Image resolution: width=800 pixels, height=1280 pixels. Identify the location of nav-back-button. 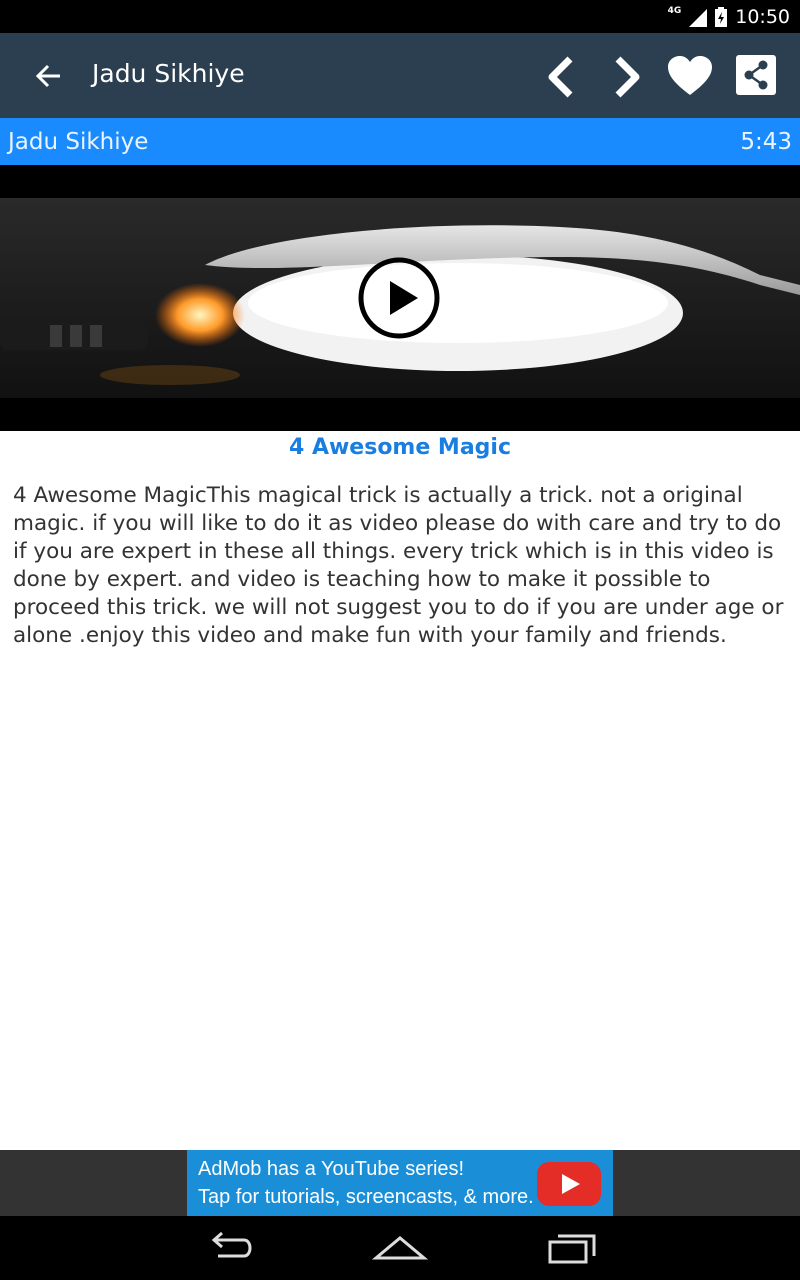
(230, 1248).